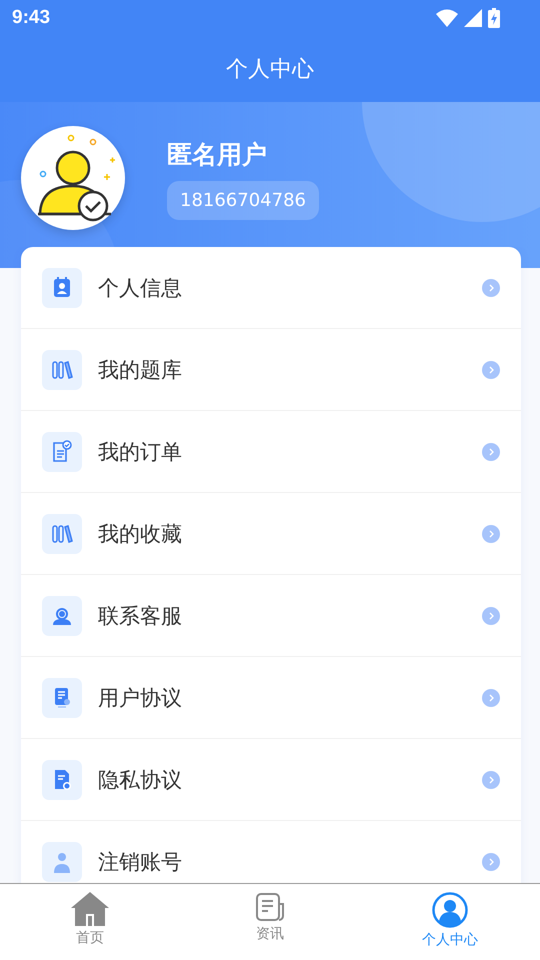 The height and width of the screenshot is (960, 540). Describe the element at coordinates (271, 616) in the screenshot. I see `menu-item: 联系客服` at that location.